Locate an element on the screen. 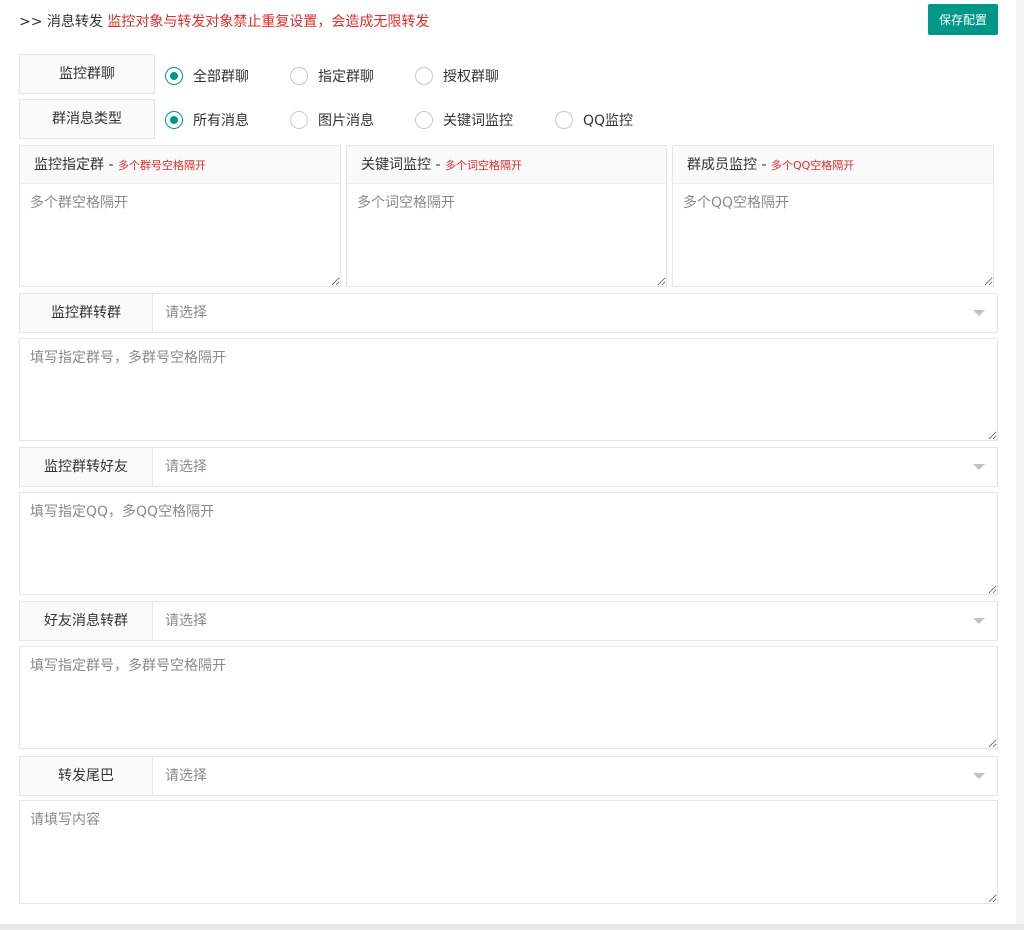  keywords-input is located at coordinates (506, 235).